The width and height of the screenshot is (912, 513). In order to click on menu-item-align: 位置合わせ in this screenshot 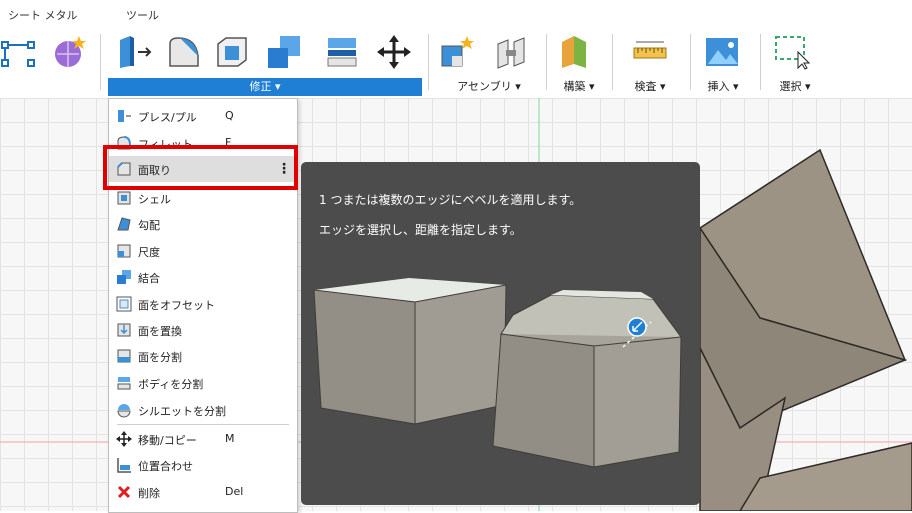, I will do `click(203, 465)`.